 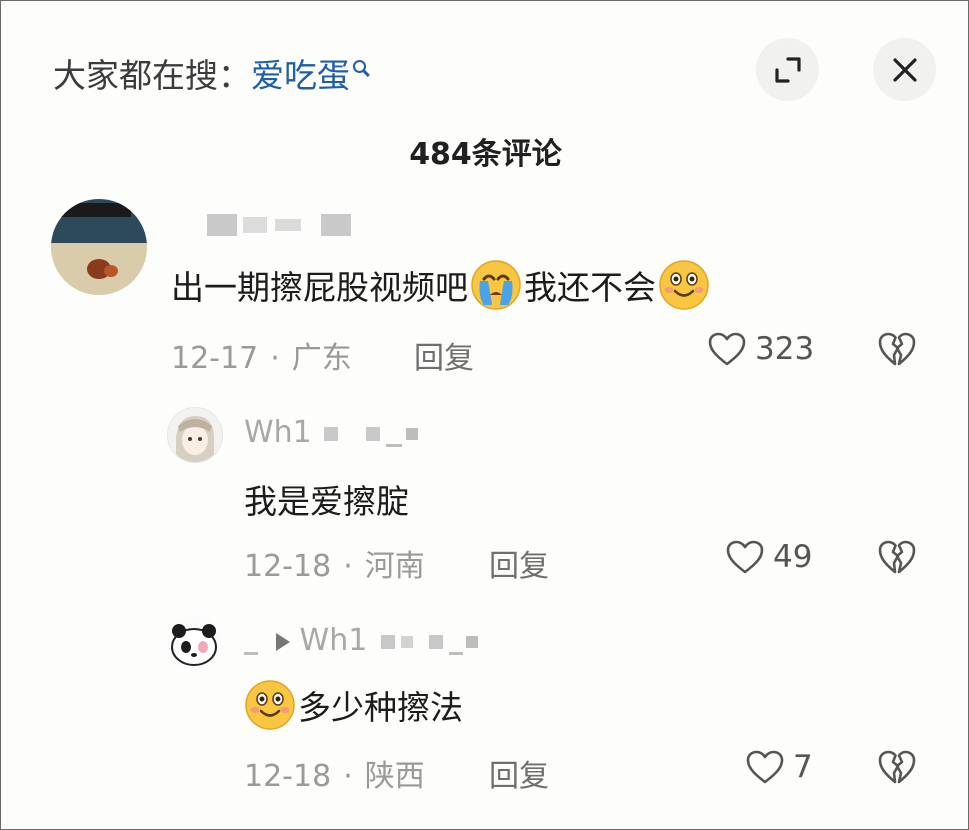 I want to click on comment-meta: 12-18 · 陕西, so click(x=334, y=776).